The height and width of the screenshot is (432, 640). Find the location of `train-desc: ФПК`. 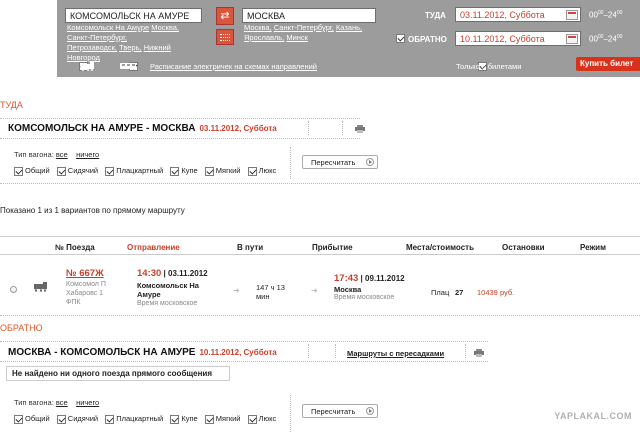

train-desc: ФПК is located at coordinates (73, 302).